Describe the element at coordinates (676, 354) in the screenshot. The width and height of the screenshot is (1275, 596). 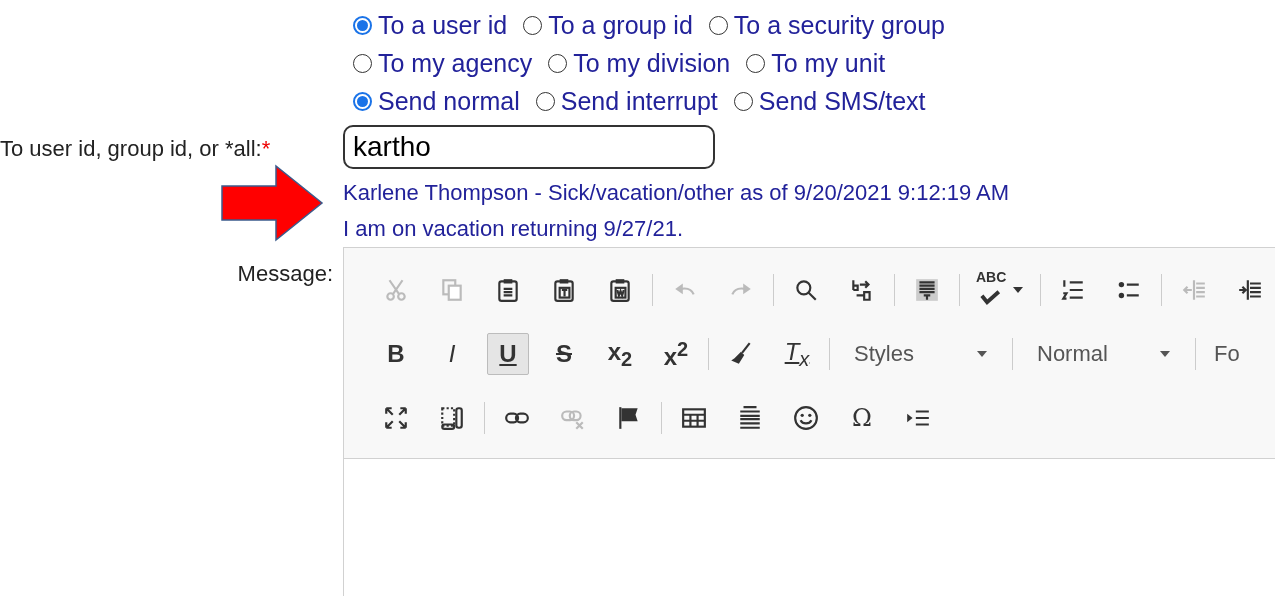
I see `toolbar-button: x$^{2}$` at that location.